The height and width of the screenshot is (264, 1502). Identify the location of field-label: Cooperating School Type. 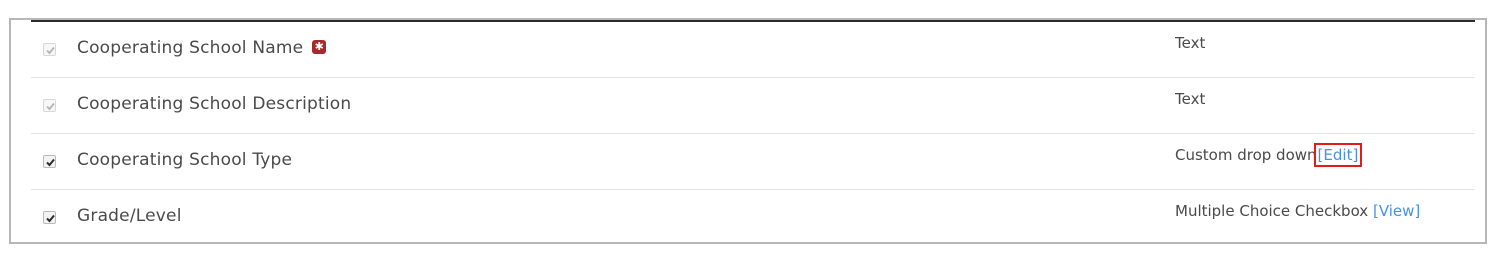
(185, 160).